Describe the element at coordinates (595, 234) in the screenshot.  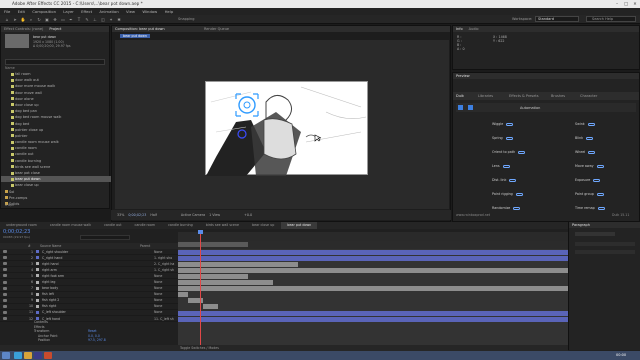
I see `paragraph-align-buttons` at that location.